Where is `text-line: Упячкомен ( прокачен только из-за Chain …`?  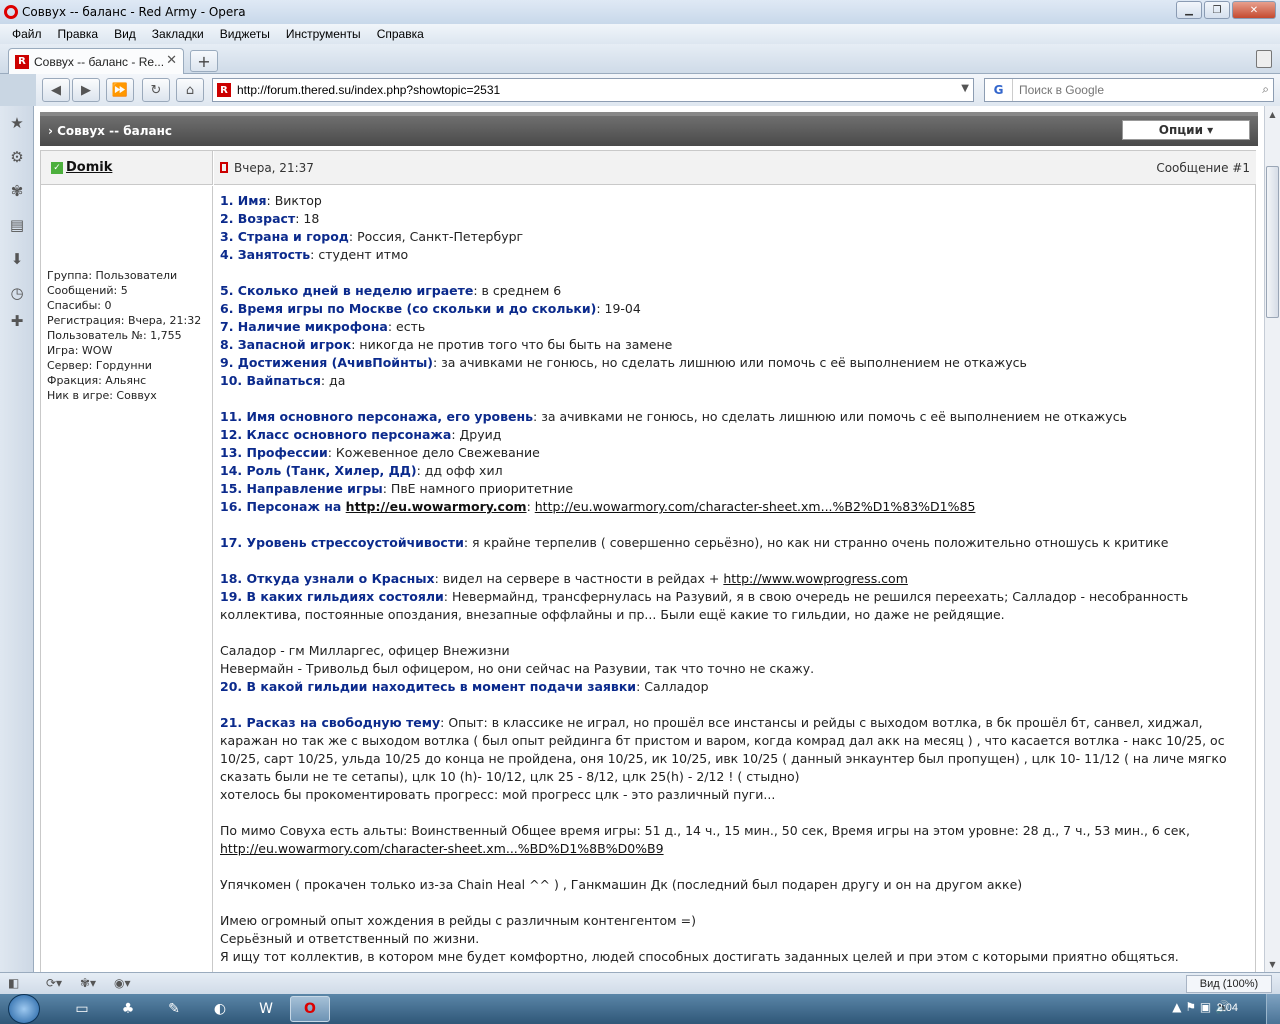
text-line: Упячкомен ( прокачен только из-за Chain … is located at coordinates (621, 884).